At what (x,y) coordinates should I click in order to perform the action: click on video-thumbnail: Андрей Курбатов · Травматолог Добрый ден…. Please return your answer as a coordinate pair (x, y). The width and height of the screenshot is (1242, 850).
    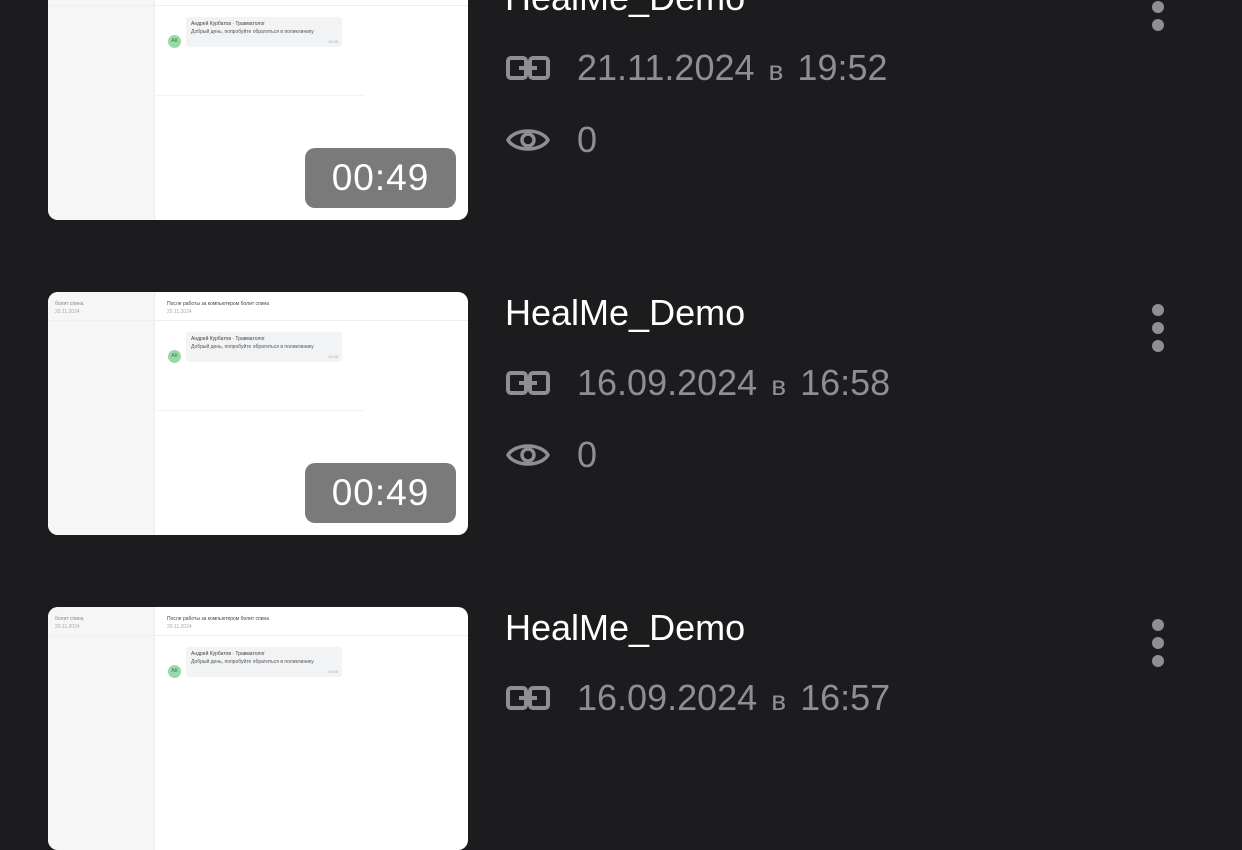
    Looking at the image, I should click on (258, 110).